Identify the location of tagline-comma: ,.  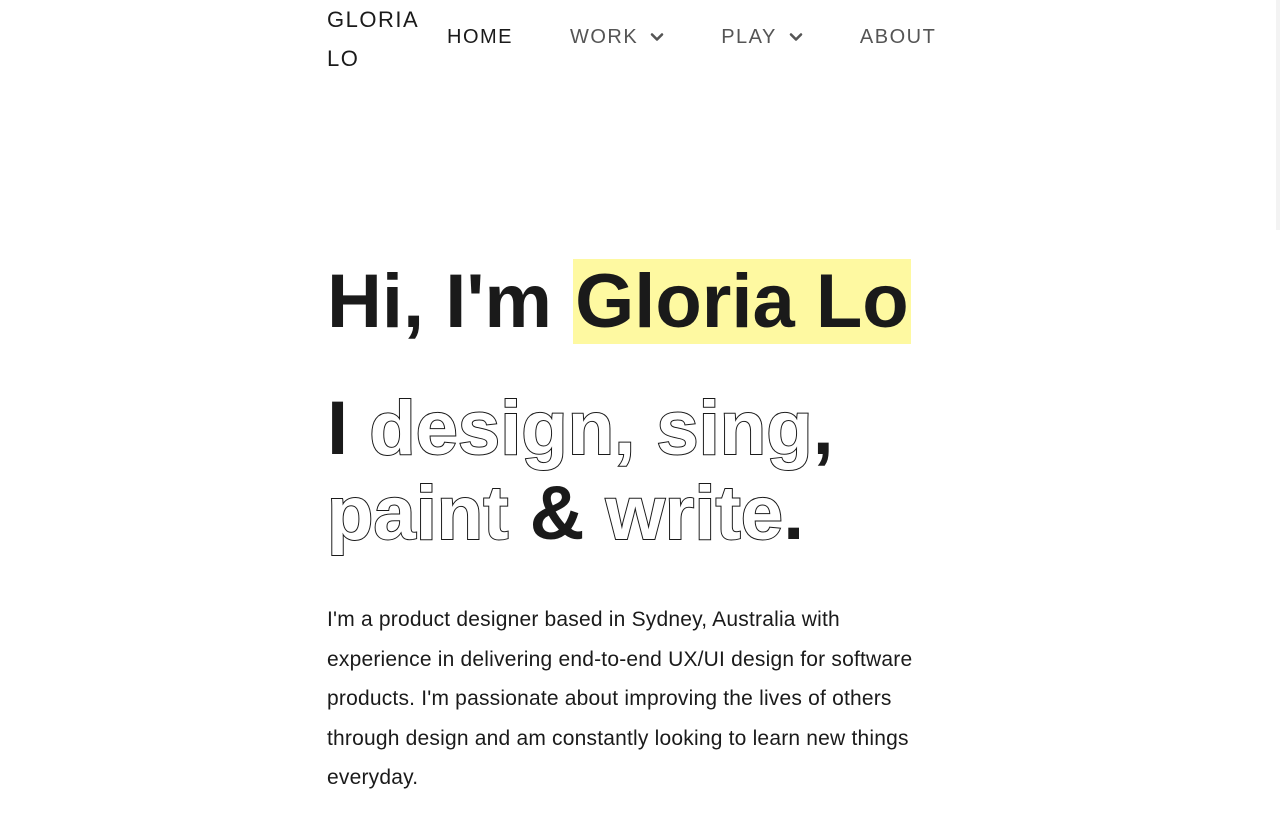
(823, 428).